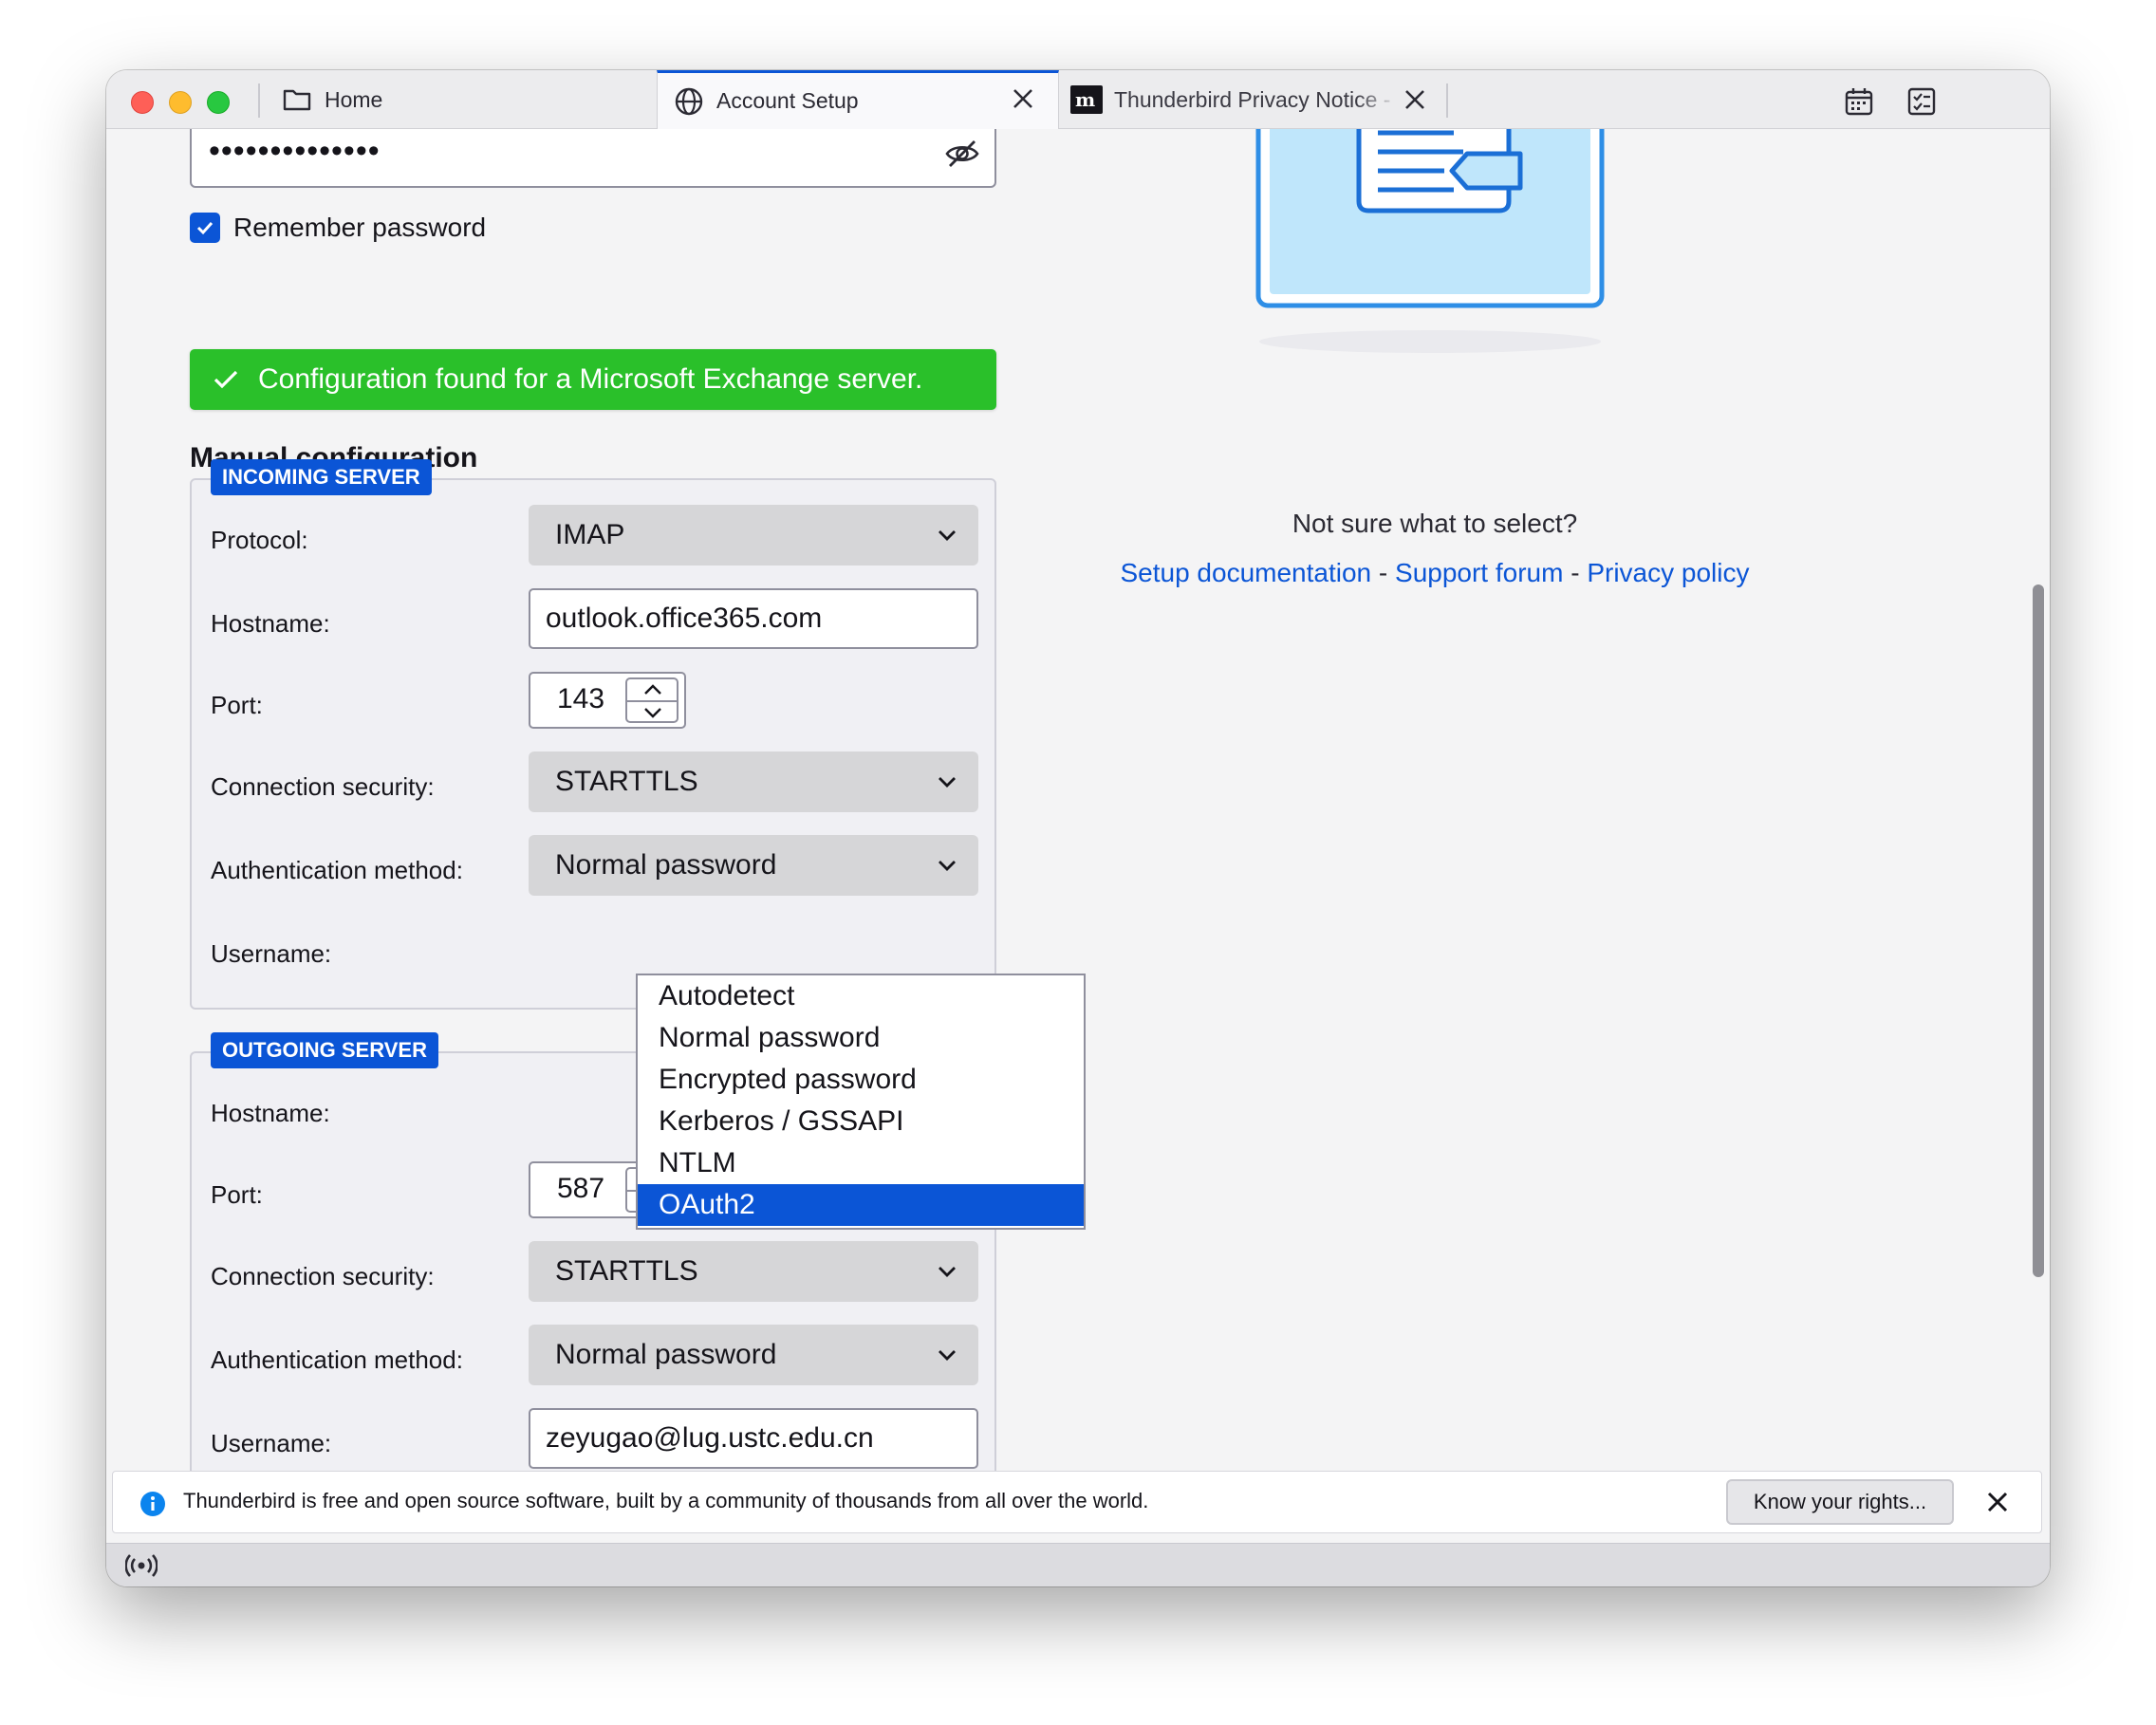 Image resolution: width=2156 pixels, height=1725 pixels. Describe the element at coordinates (590, 534) in the screenshot. I see `protocol-value: IMAP` at that location.